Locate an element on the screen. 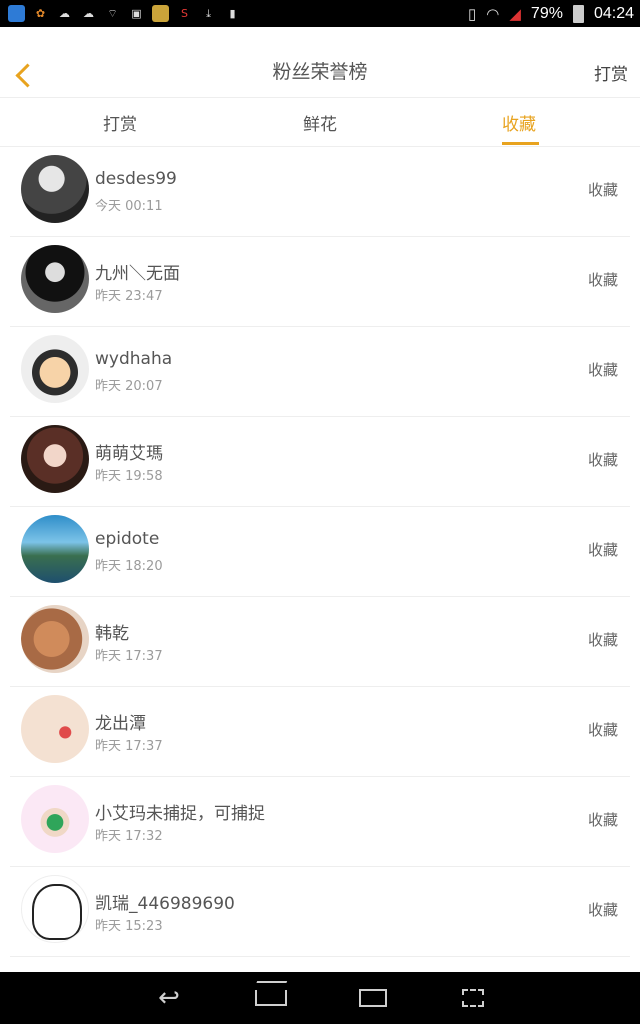  user-name: wydhaha is located at coordinates (134, 359).